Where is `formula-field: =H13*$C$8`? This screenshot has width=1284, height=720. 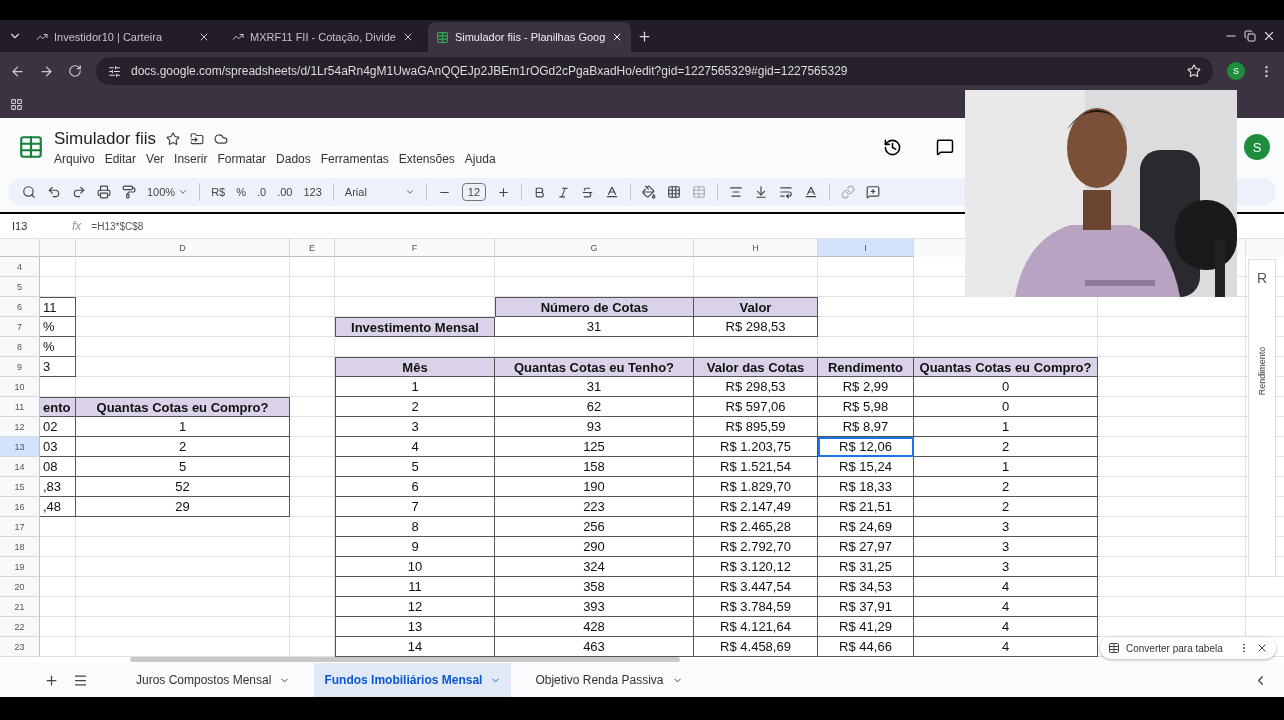 formula-field: =H13*$C$8 is located at coordinates (117, 226).